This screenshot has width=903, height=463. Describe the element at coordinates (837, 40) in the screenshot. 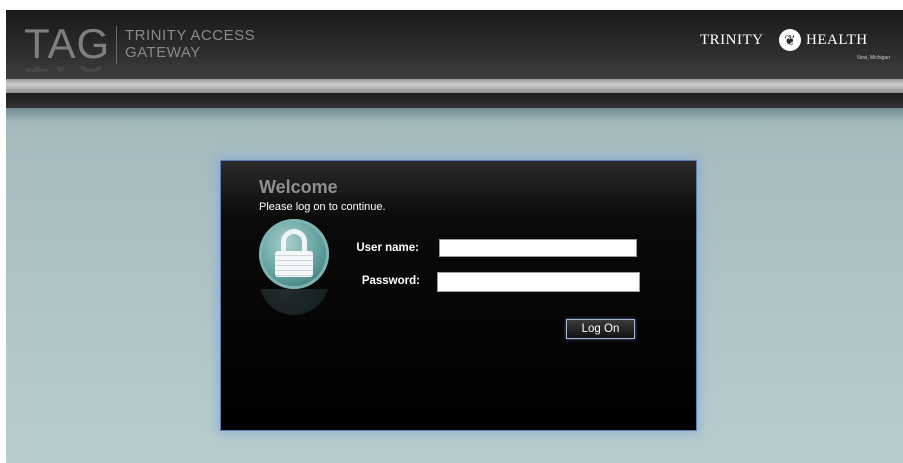

I see `brand-word-right: HEALTH` at that location.